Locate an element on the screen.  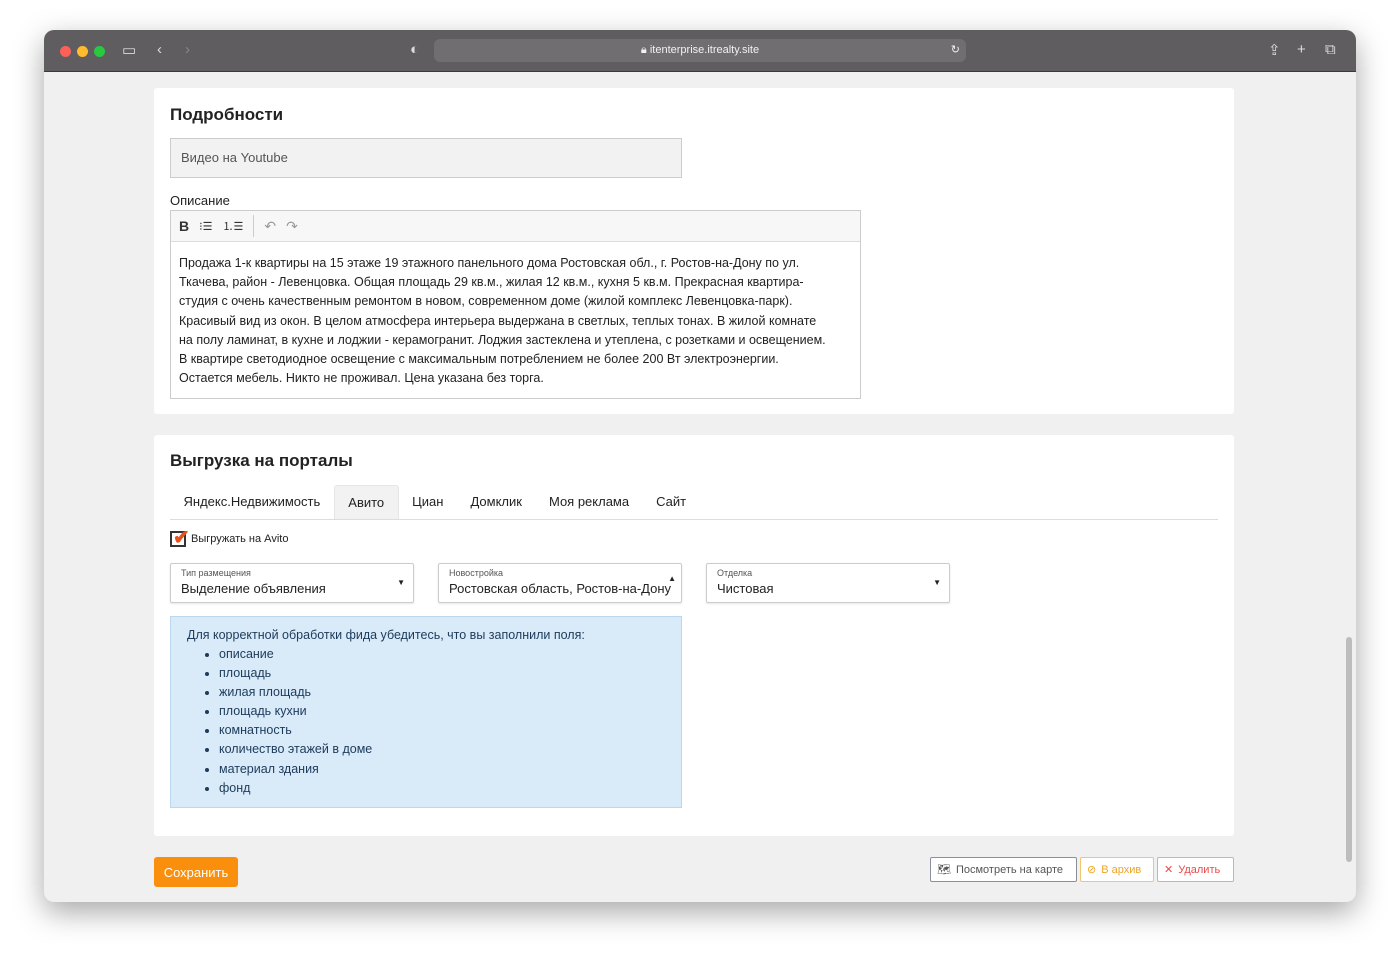
address-bar: 🔒︎ itenterprise.itrealty.site ↻ is located at coordinates (700, 50).